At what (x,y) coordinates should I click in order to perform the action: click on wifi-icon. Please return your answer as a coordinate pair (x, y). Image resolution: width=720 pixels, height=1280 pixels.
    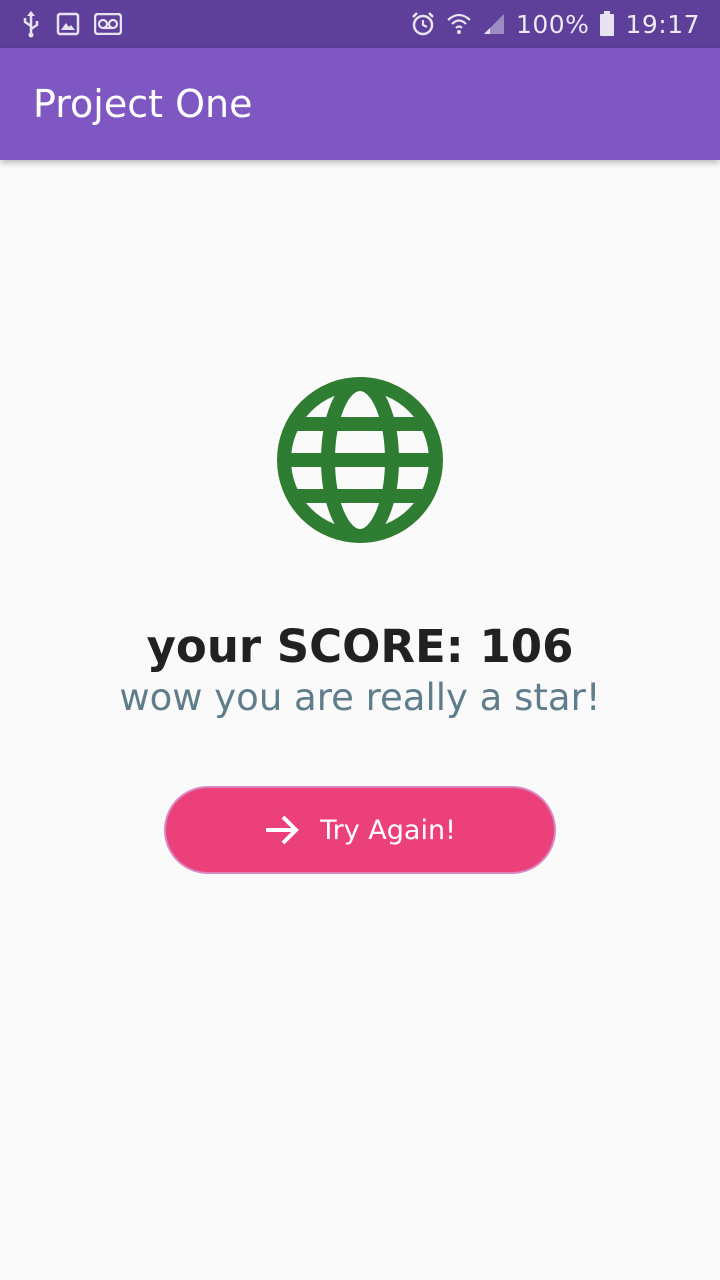
    Looking at the image, I should click on (459, 24).